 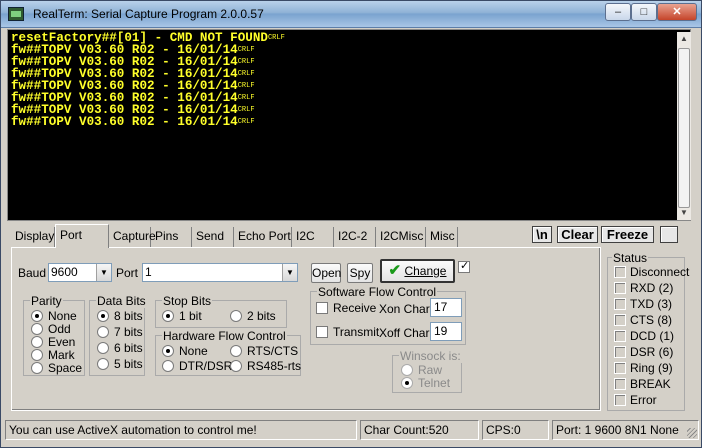 What do you see at coordinates (265, 366) in the screenshot?
I see `hwflow-option-rs485: RS485-rts` at bounding box center [265, 366].